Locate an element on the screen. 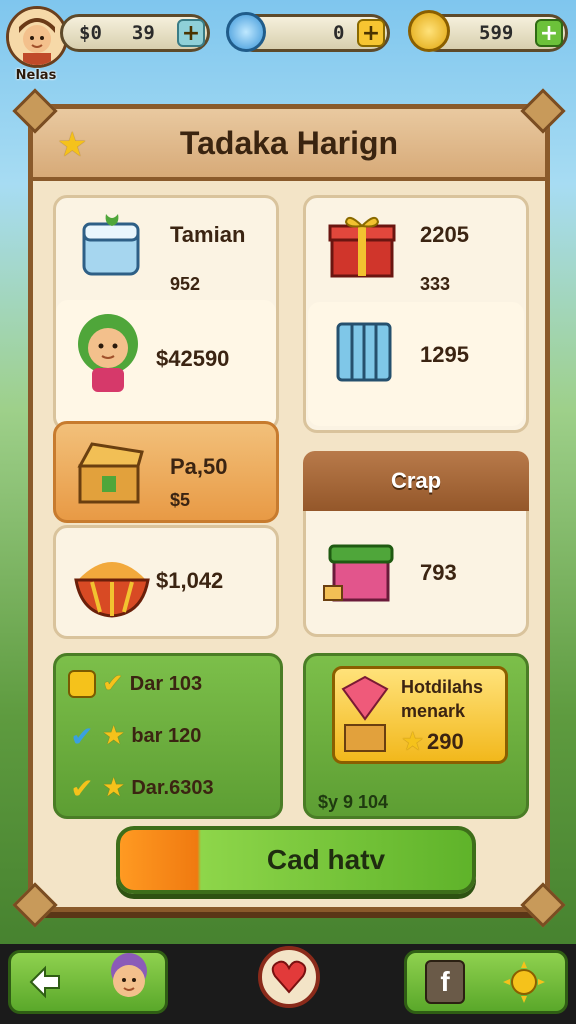 This screenshot has width=576, height=1024. dar-row-2: ✔ ★ bar 120 is located at coordinates (134, 736).